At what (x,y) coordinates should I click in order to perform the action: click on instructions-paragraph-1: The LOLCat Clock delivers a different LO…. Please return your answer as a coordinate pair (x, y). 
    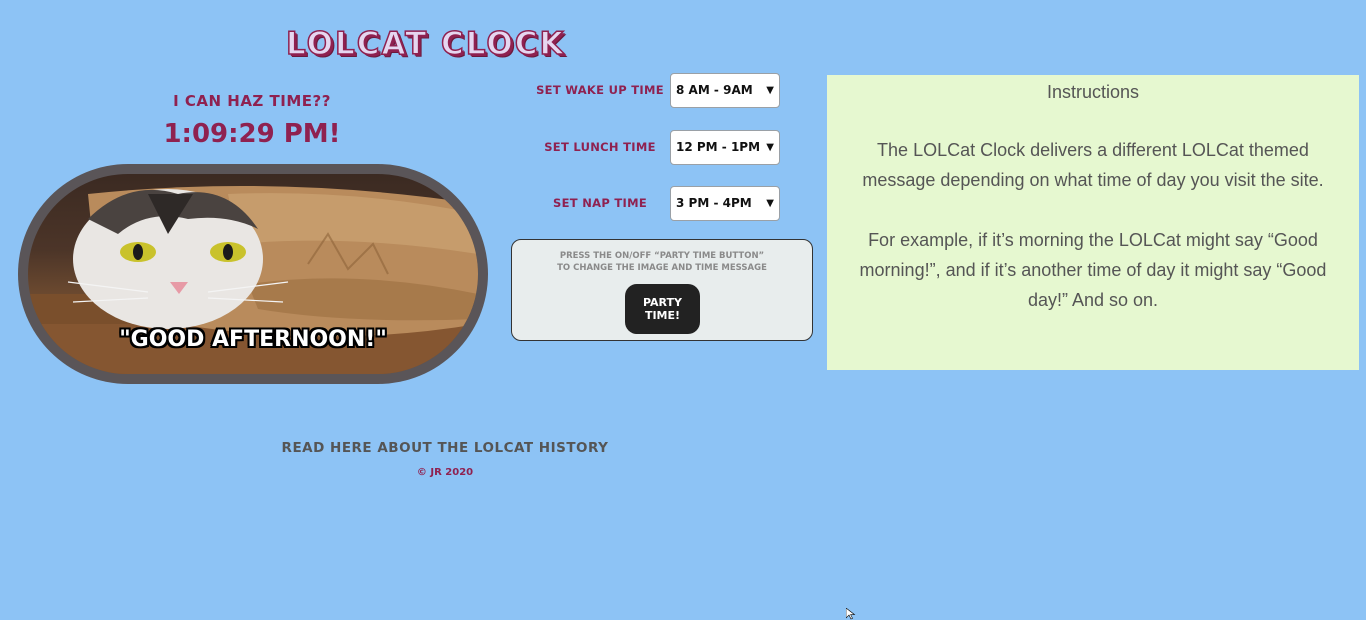
    Looking at the image, I should click on (1093, 165).